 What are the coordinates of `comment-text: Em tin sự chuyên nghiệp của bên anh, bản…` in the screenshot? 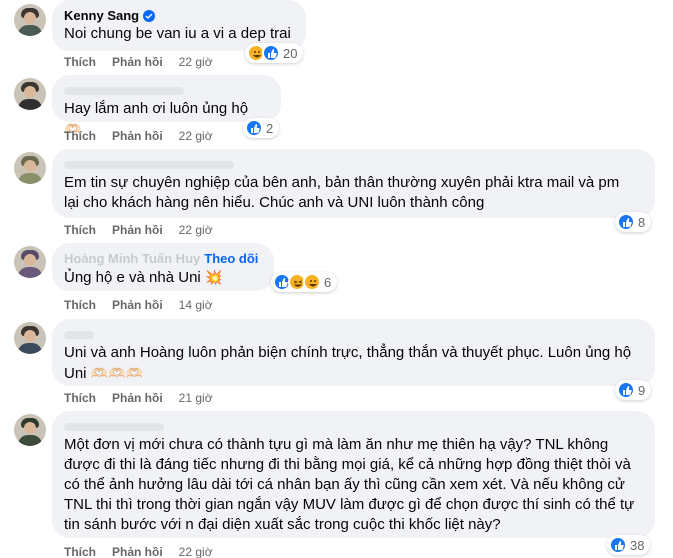 It's located at (342, 192).